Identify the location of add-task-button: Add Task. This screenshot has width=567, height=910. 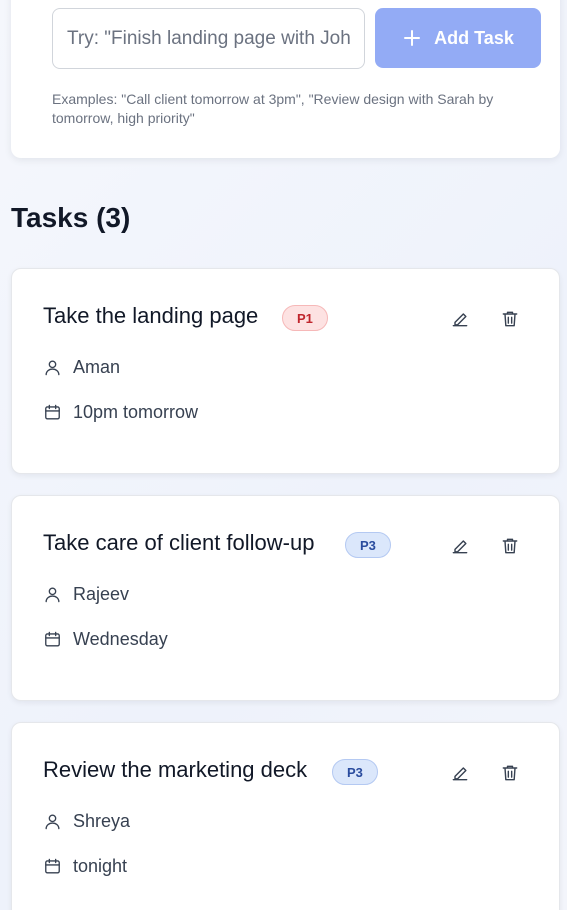
(458, 38).